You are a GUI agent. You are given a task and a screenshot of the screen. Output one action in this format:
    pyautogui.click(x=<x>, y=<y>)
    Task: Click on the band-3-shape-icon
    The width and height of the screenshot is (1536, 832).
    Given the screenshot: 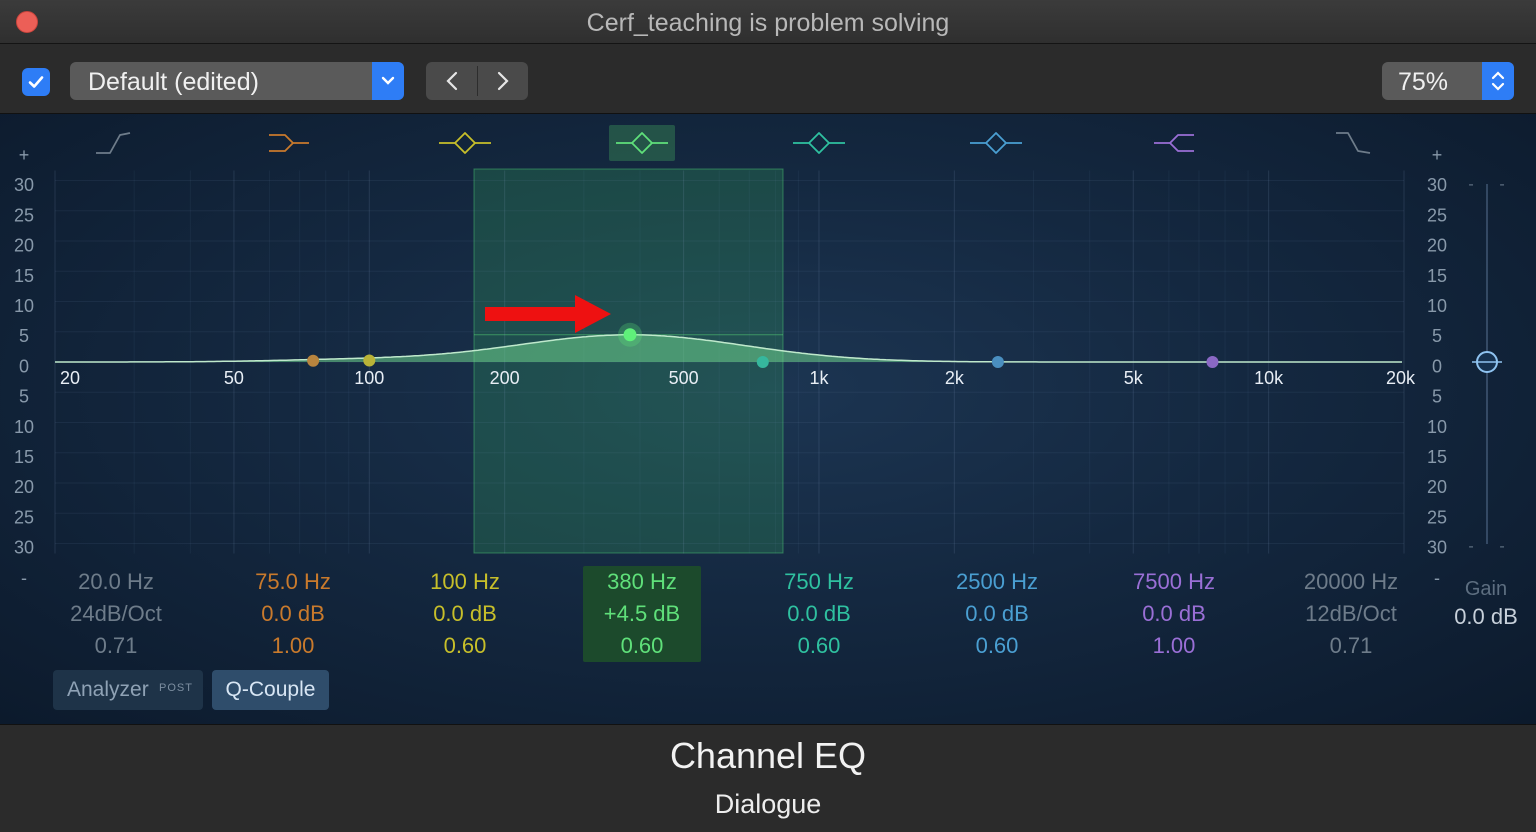 What is the action you would take?
    pyautogui.click(x=465, y=143)
    